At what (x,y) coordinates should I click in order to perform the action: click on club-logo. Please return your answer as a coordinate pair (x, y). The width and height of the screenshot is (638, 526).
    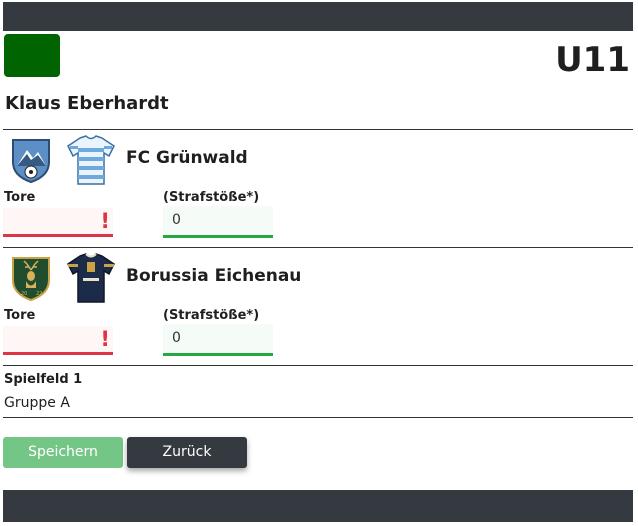
    Looking at the image, I should click on (32, 55).